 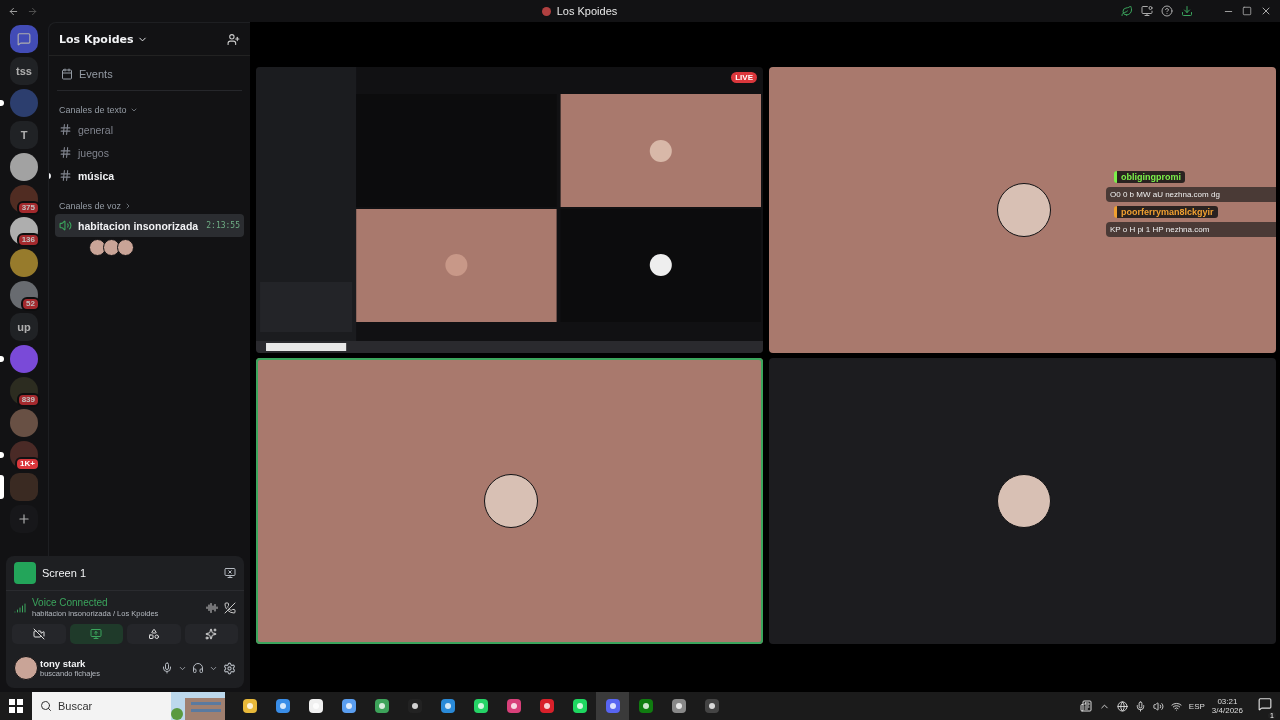 What do you see at coordinates (63, 663) in the screenshot?
I see `user-name: tony stark` at bounding box center [63, 663].